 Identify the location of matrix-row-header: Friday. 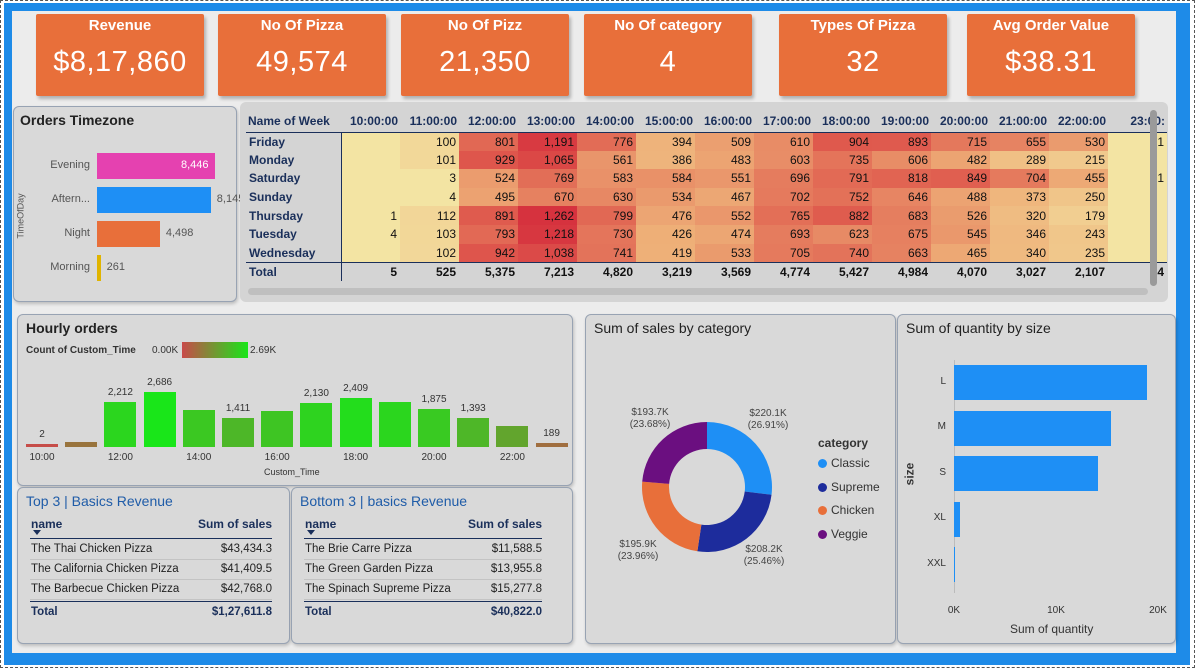
(294, 141).